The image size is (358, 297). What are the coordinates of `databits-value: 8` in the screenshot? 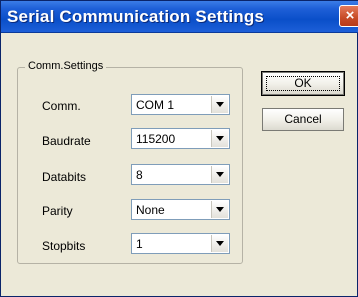 It's located at (139, 175).